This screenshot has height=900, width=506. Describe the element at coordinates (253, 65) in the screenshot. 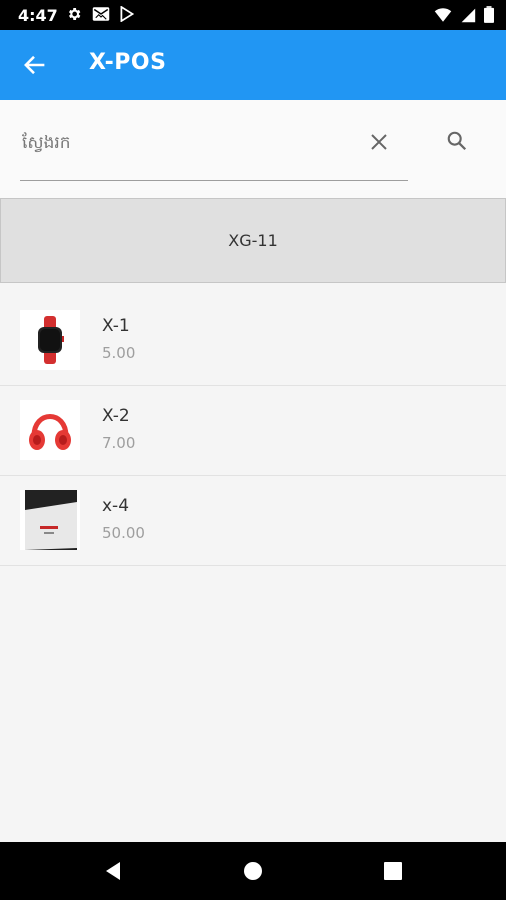

I see `app-bar: X-POS` at that location.